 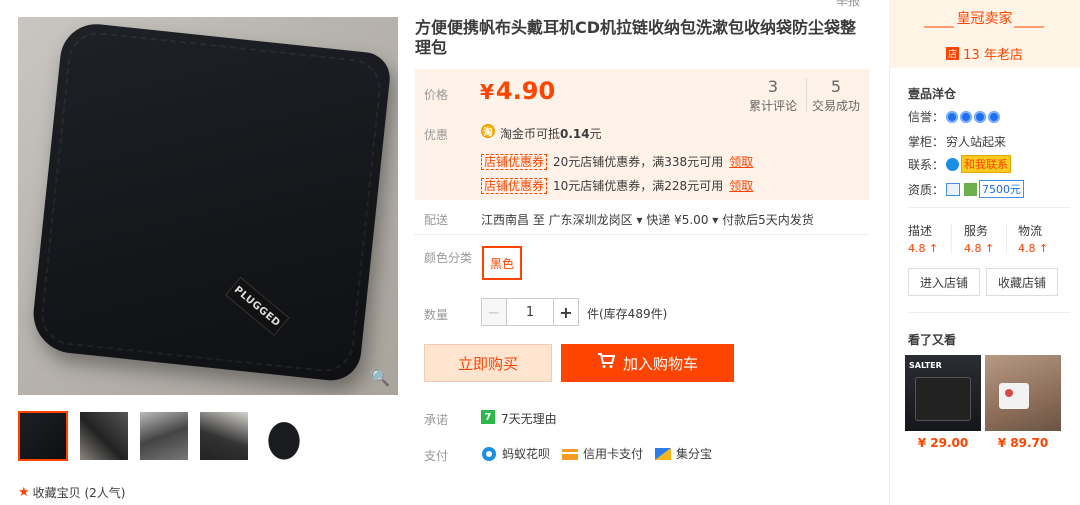 I want to click on contact-button: 和我联系, so click(x=986, y=164).